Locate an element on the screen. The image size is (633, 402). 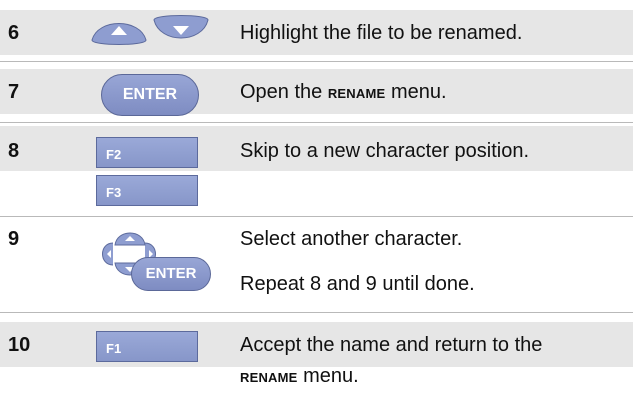
step-10-description: Accept the name and return to the is located at coordinates (391, 345).